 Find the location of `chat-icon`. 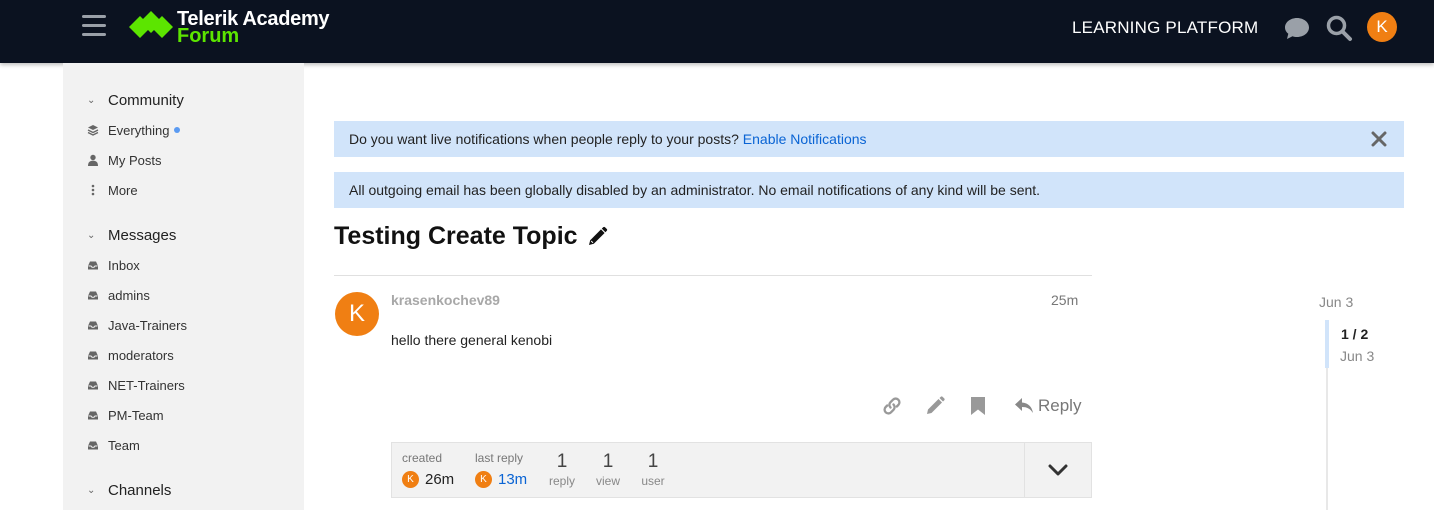

chat-icon is located at coordinates (1297, 28).